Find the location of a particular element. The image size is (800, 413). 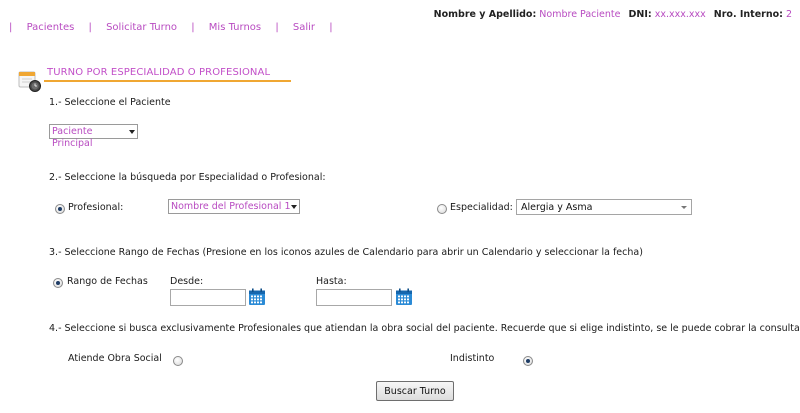

hasta-input is located at coordinates (354, 297).